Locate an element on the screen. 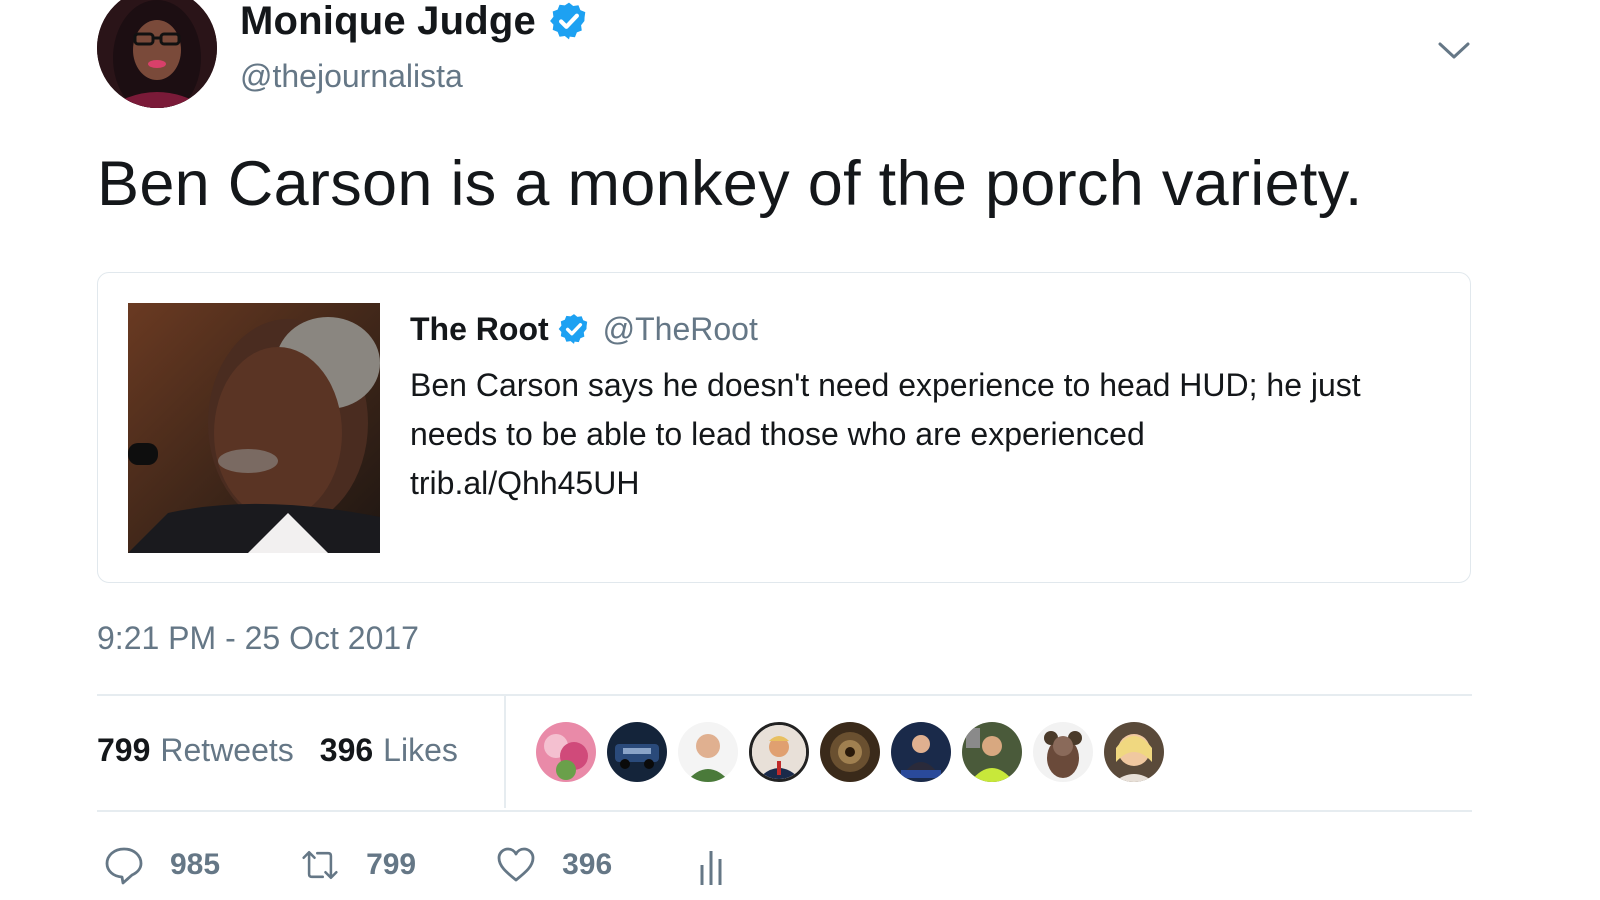 The width and height of the screenshot is (1600, 900). quoted-tweet-image is located at coordinates (254, 428).